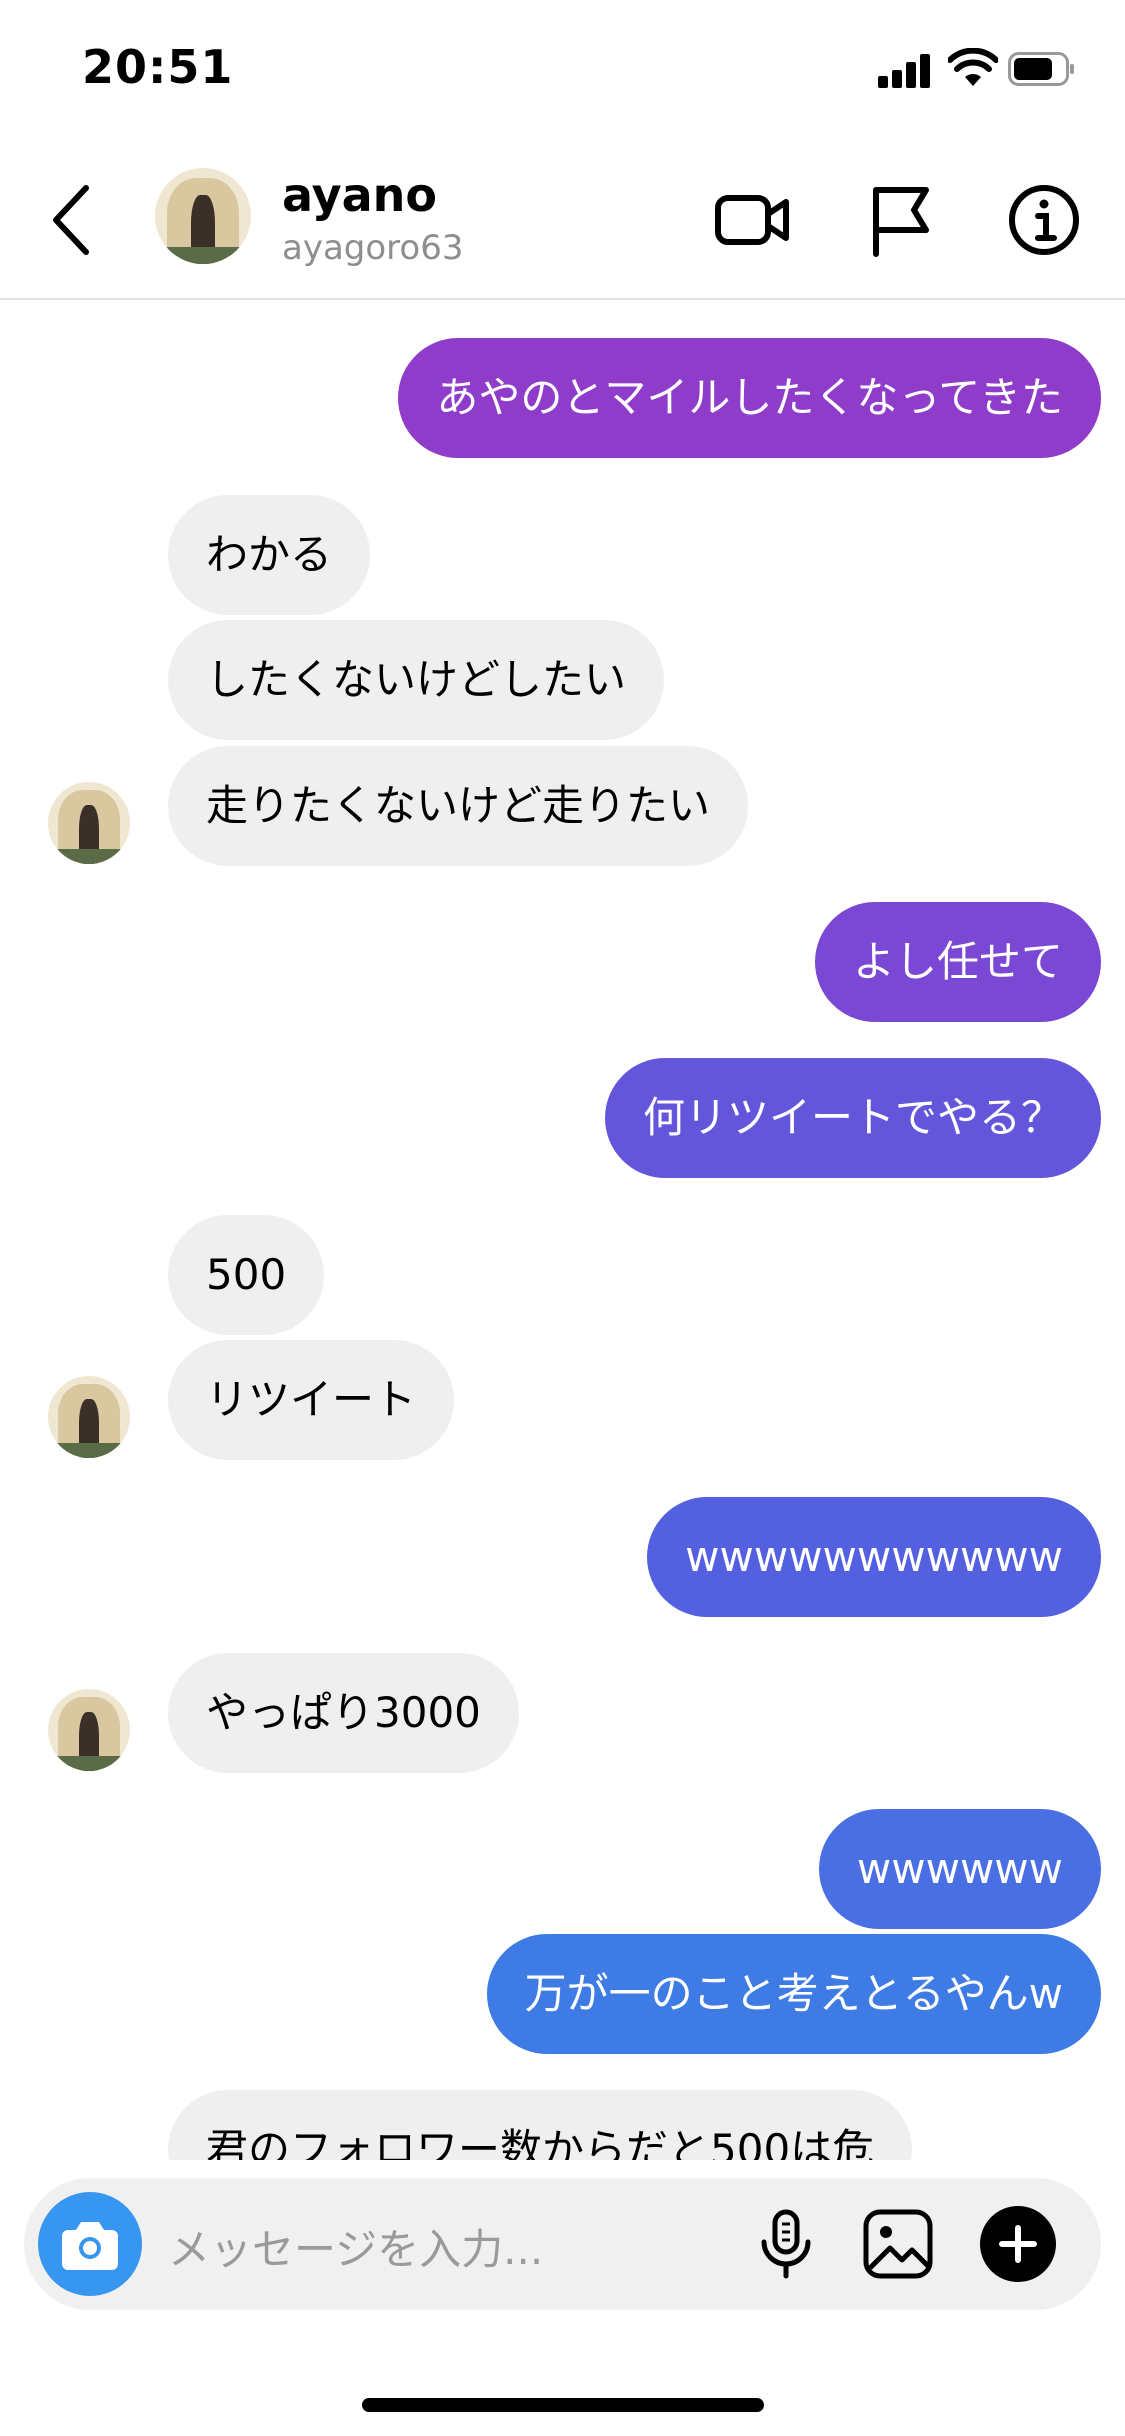  I want to click on message-bubble-incoming: わかる, so click(269, 555).